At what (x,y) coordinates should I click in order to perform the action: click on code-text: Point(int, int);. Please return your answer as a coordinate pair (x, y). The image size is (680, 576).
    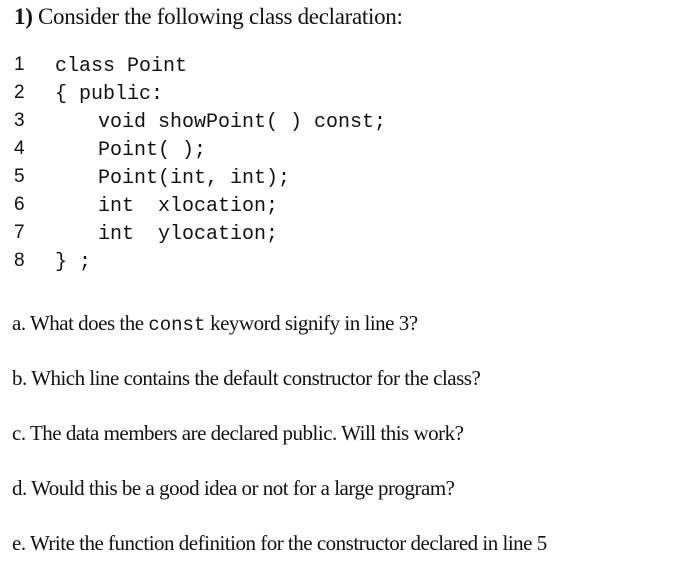
    Looking at the image, I should click on (194, 178).